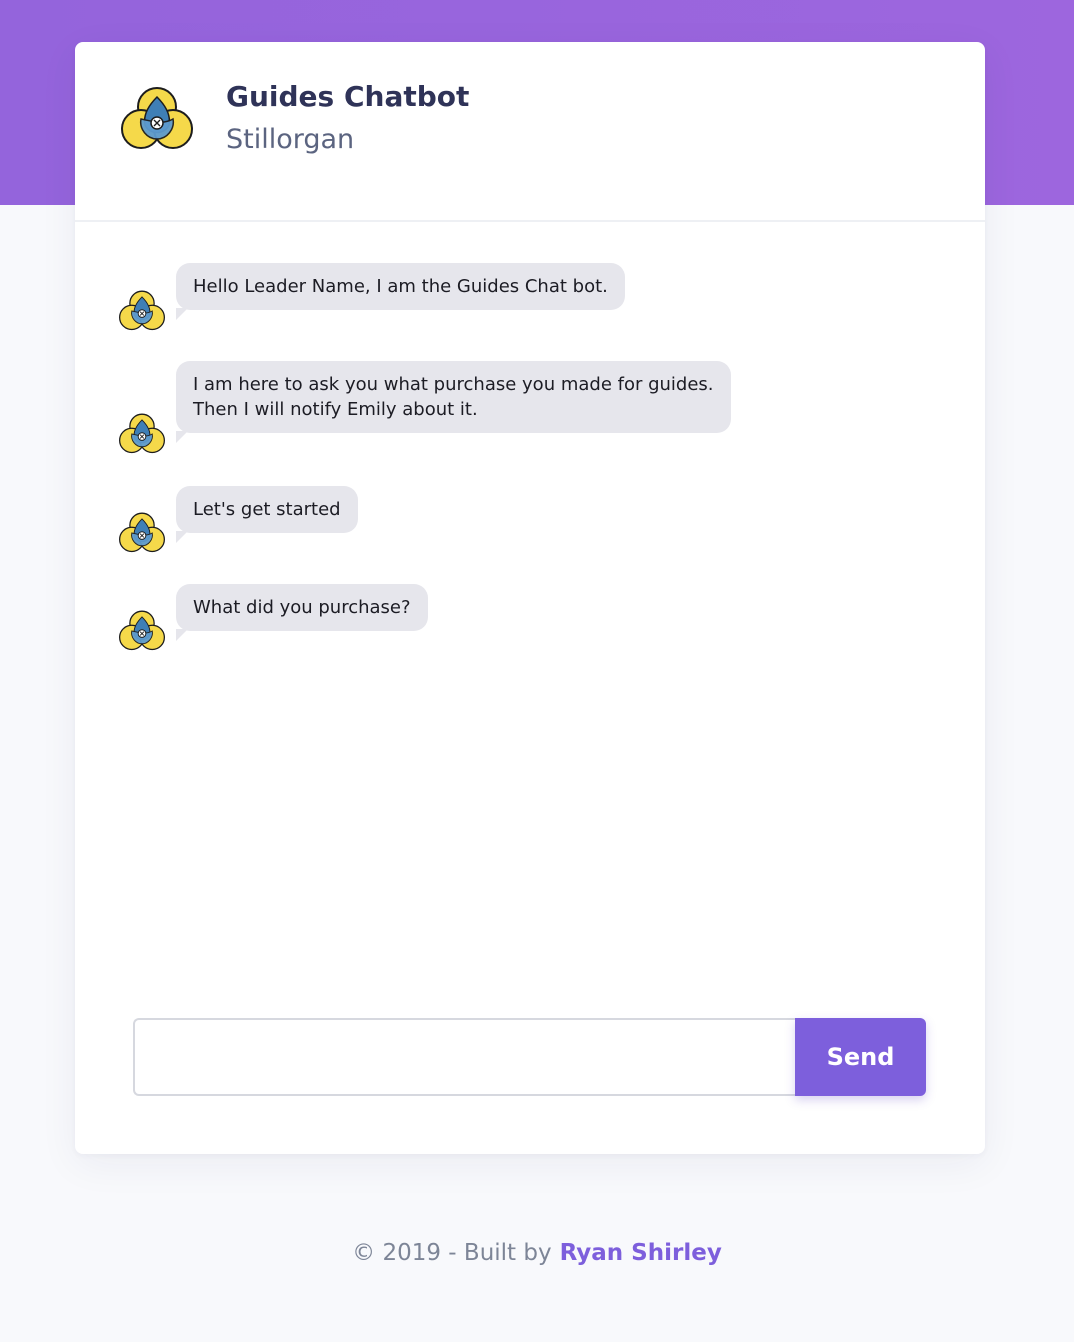 The width and height of the screenshot is (1074, 1342). Describe the element at coordinates (860, 1057) in the screenshot. I see `send-button: Send` at that location.